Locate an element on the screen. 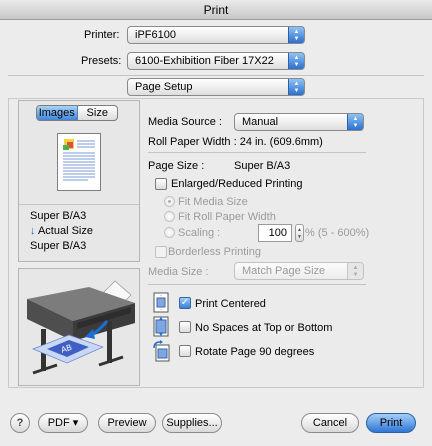  page-thumbnail-graphic is located at coordinates (79, 160).